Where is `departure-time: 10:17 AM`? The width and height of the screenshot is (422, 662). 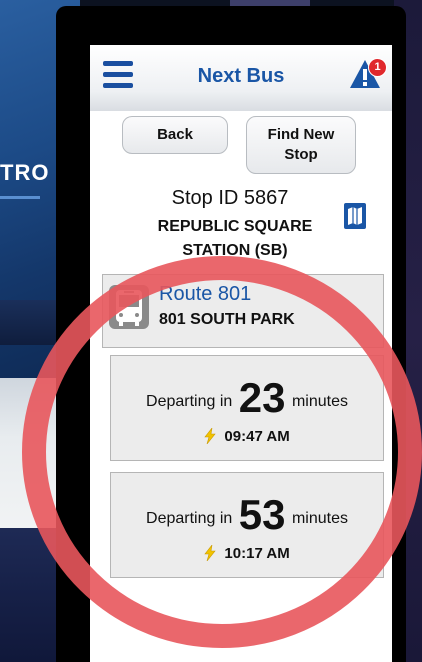 departure-time: 10:17 AM is located at coordinates (257, 553).